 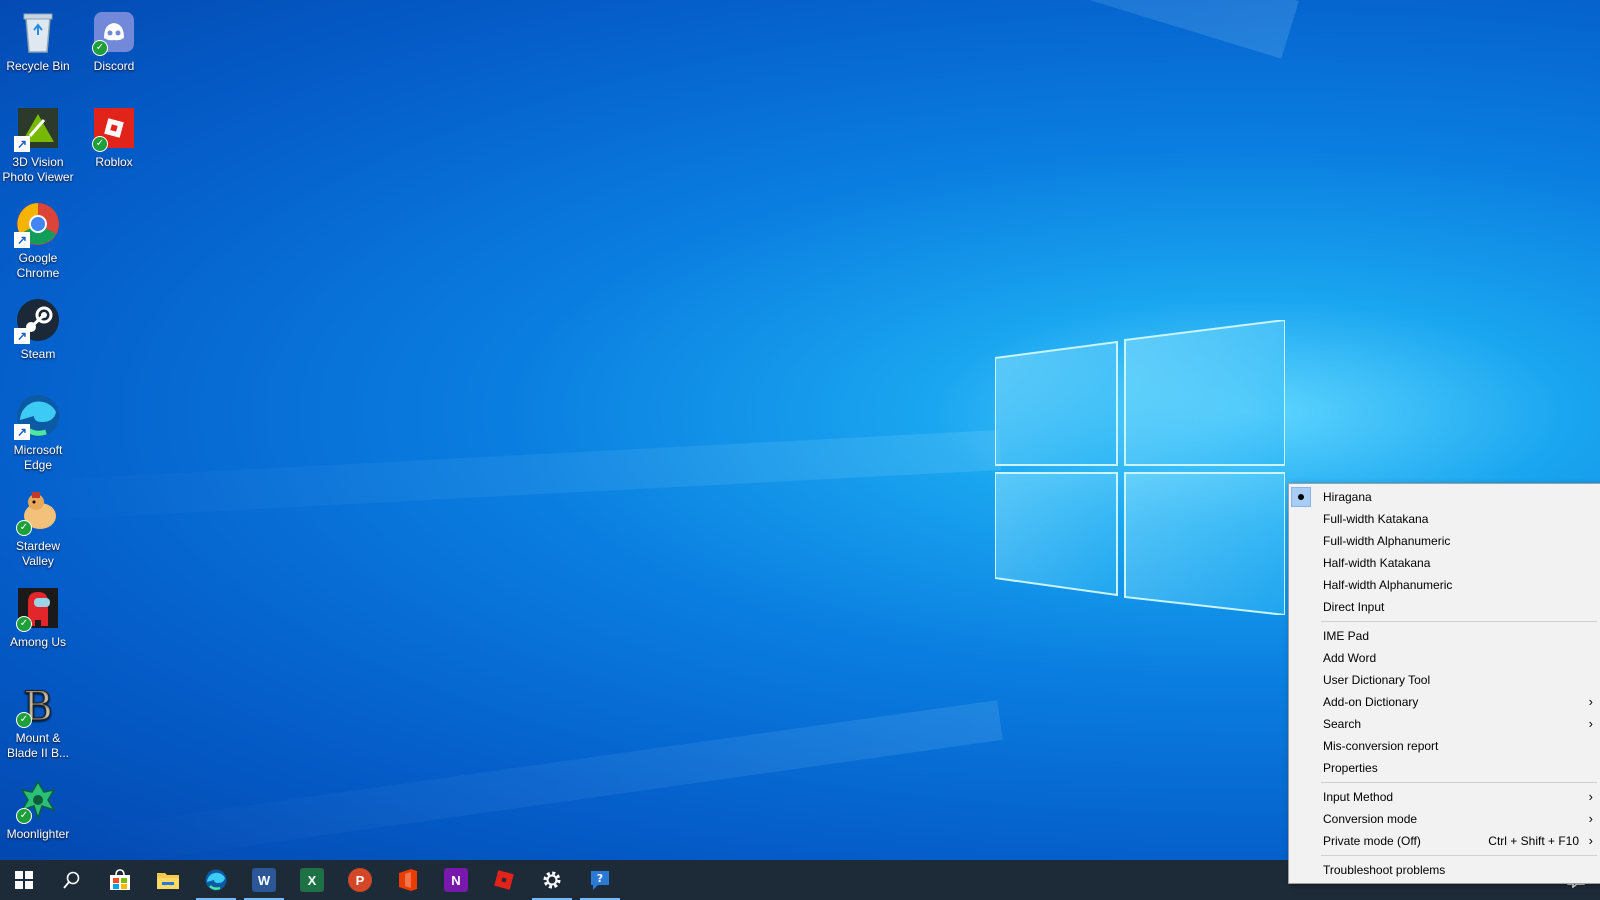 I want to click on taskbar-app-settings, so click(x=552, y=880).